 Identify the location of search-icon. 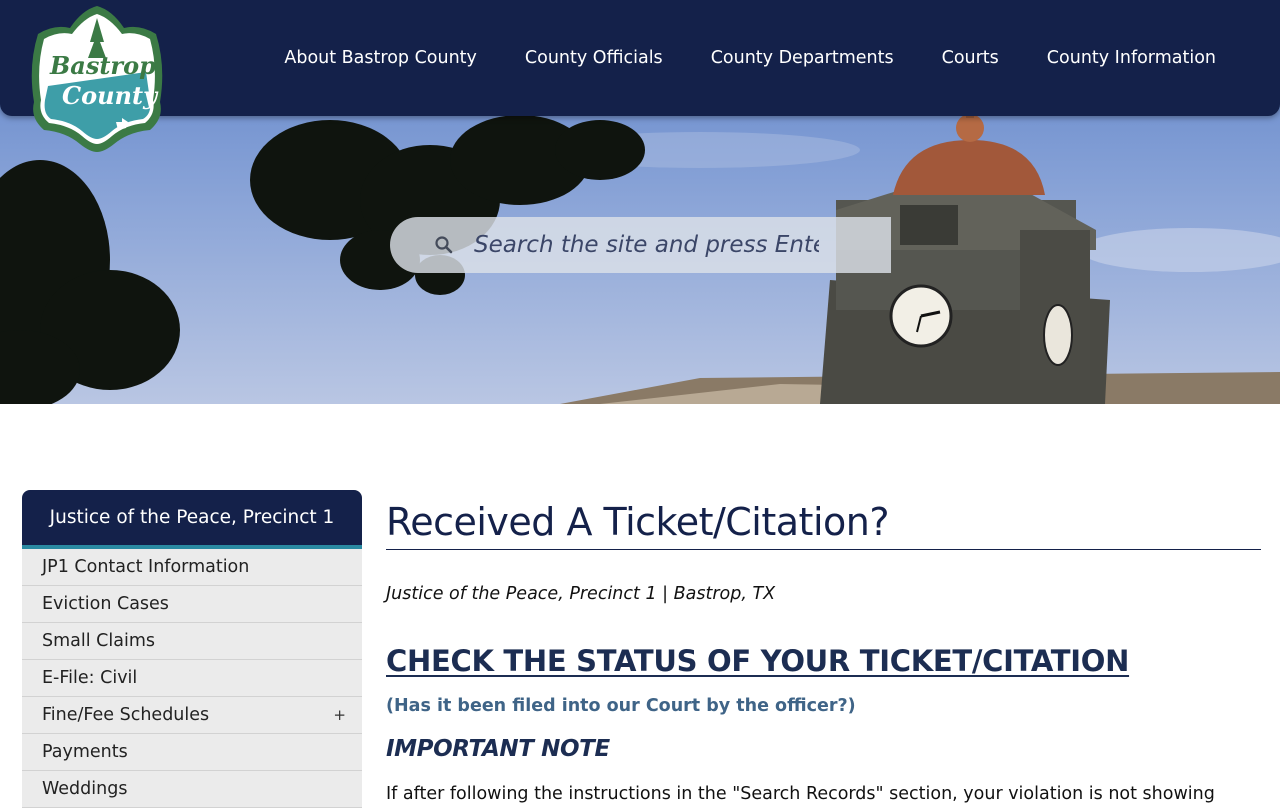
(444, 245).